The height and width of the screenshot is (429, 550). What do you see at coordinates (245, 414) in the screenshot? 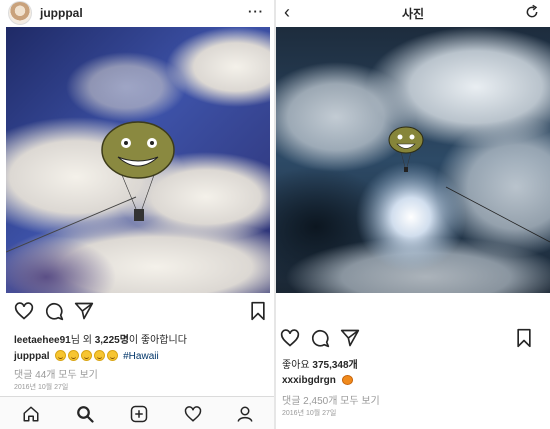
I see `profile-icon` at bounding box center [245, 414].